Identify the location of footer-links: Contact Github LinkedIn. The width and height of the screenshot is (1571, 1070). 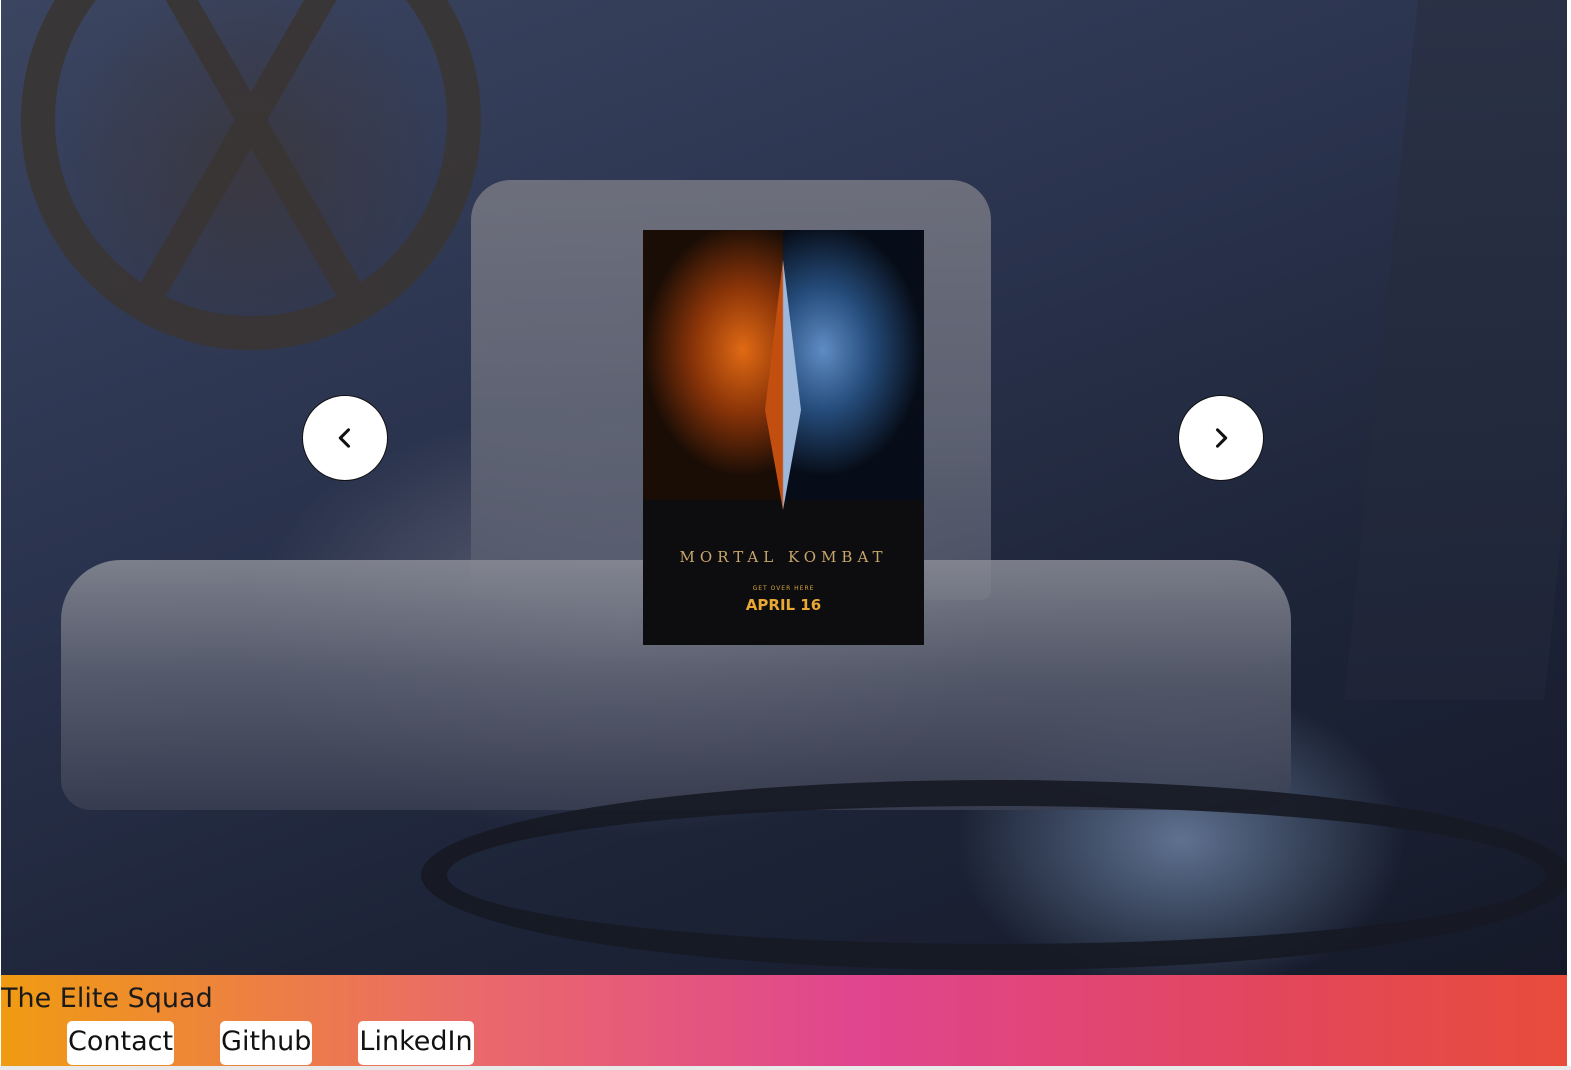
(270, 1043).